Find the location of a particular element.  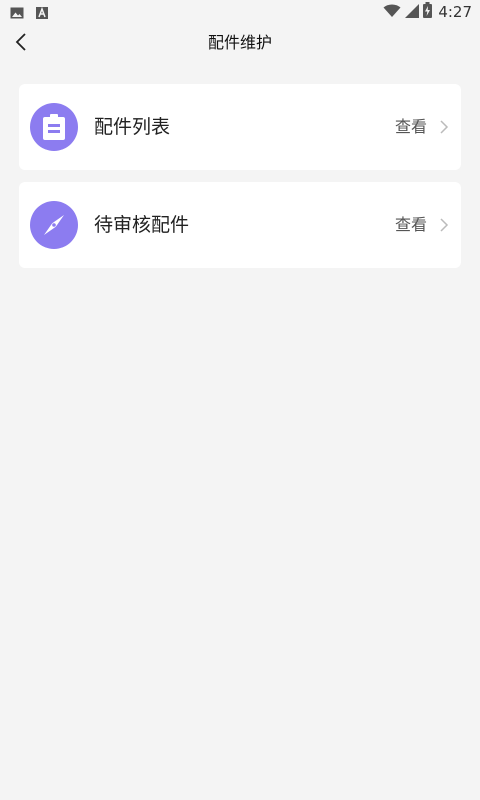

chevron-left-icon is located at coordinates (22, 44).